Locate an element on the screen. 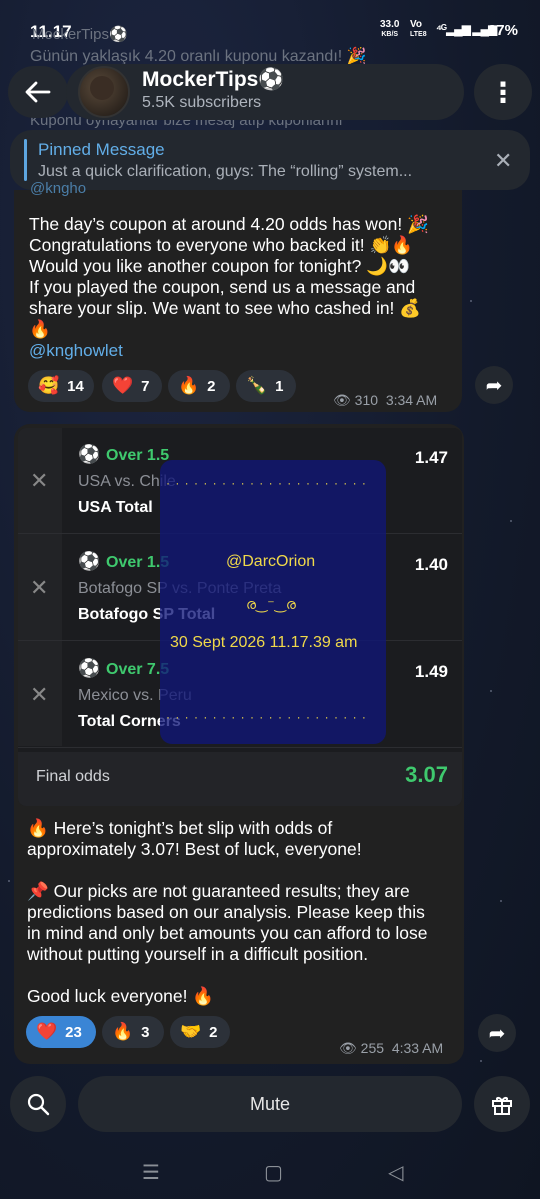 The height and width of the screenshot is (1199, 540). pick-odds: 1.49 is located at coordinates (431, 671).